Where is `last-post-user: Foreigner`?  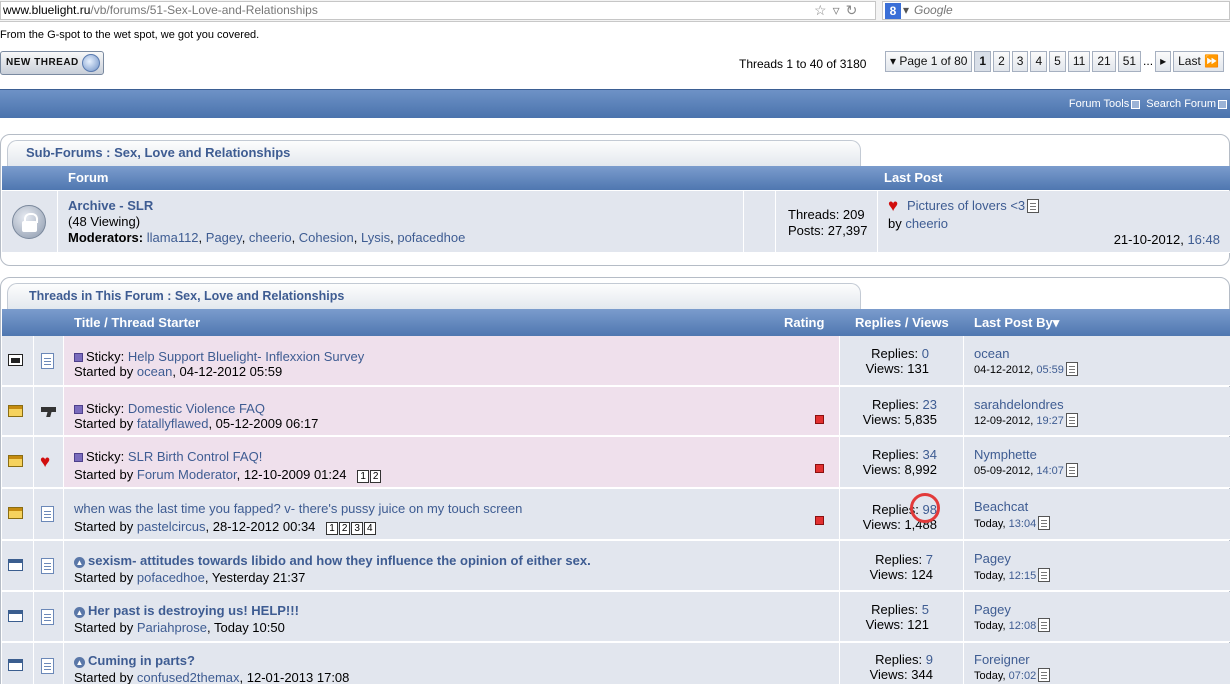 last-post-user: Foreigner is located at coordinates (1002, 659).